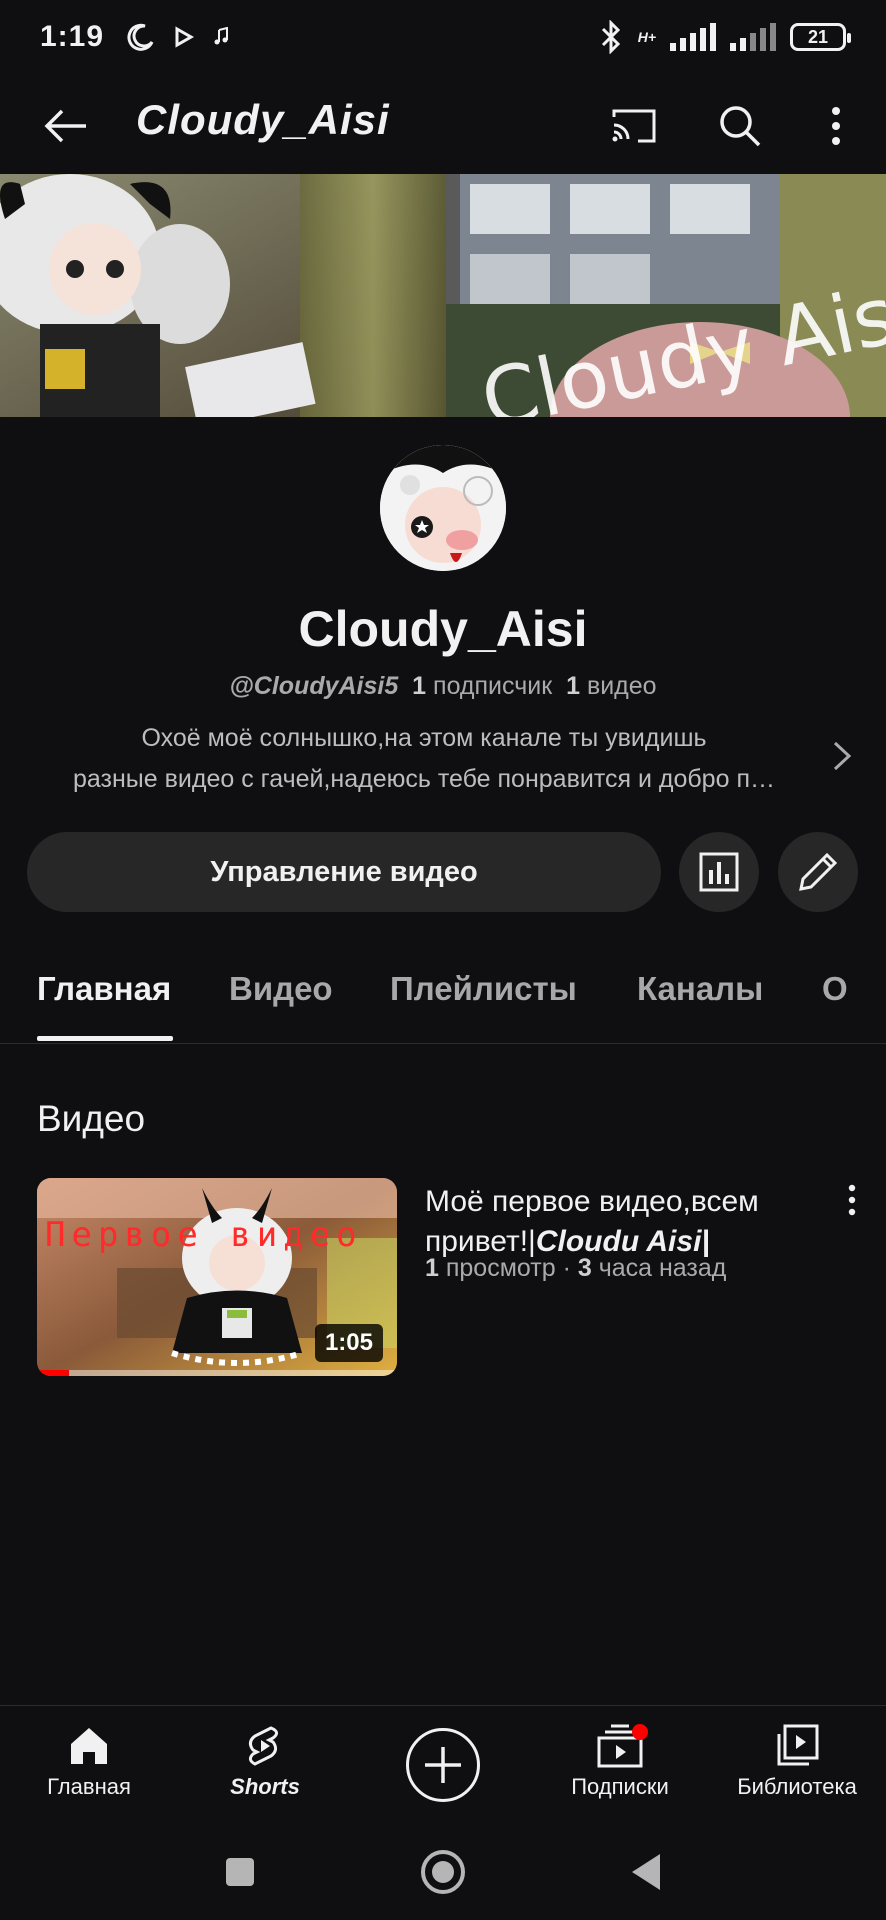 The width and height of the screenshot is (886, 1920). I want to click on channel-name: Cloudy_Aisi, so click(443, 629).